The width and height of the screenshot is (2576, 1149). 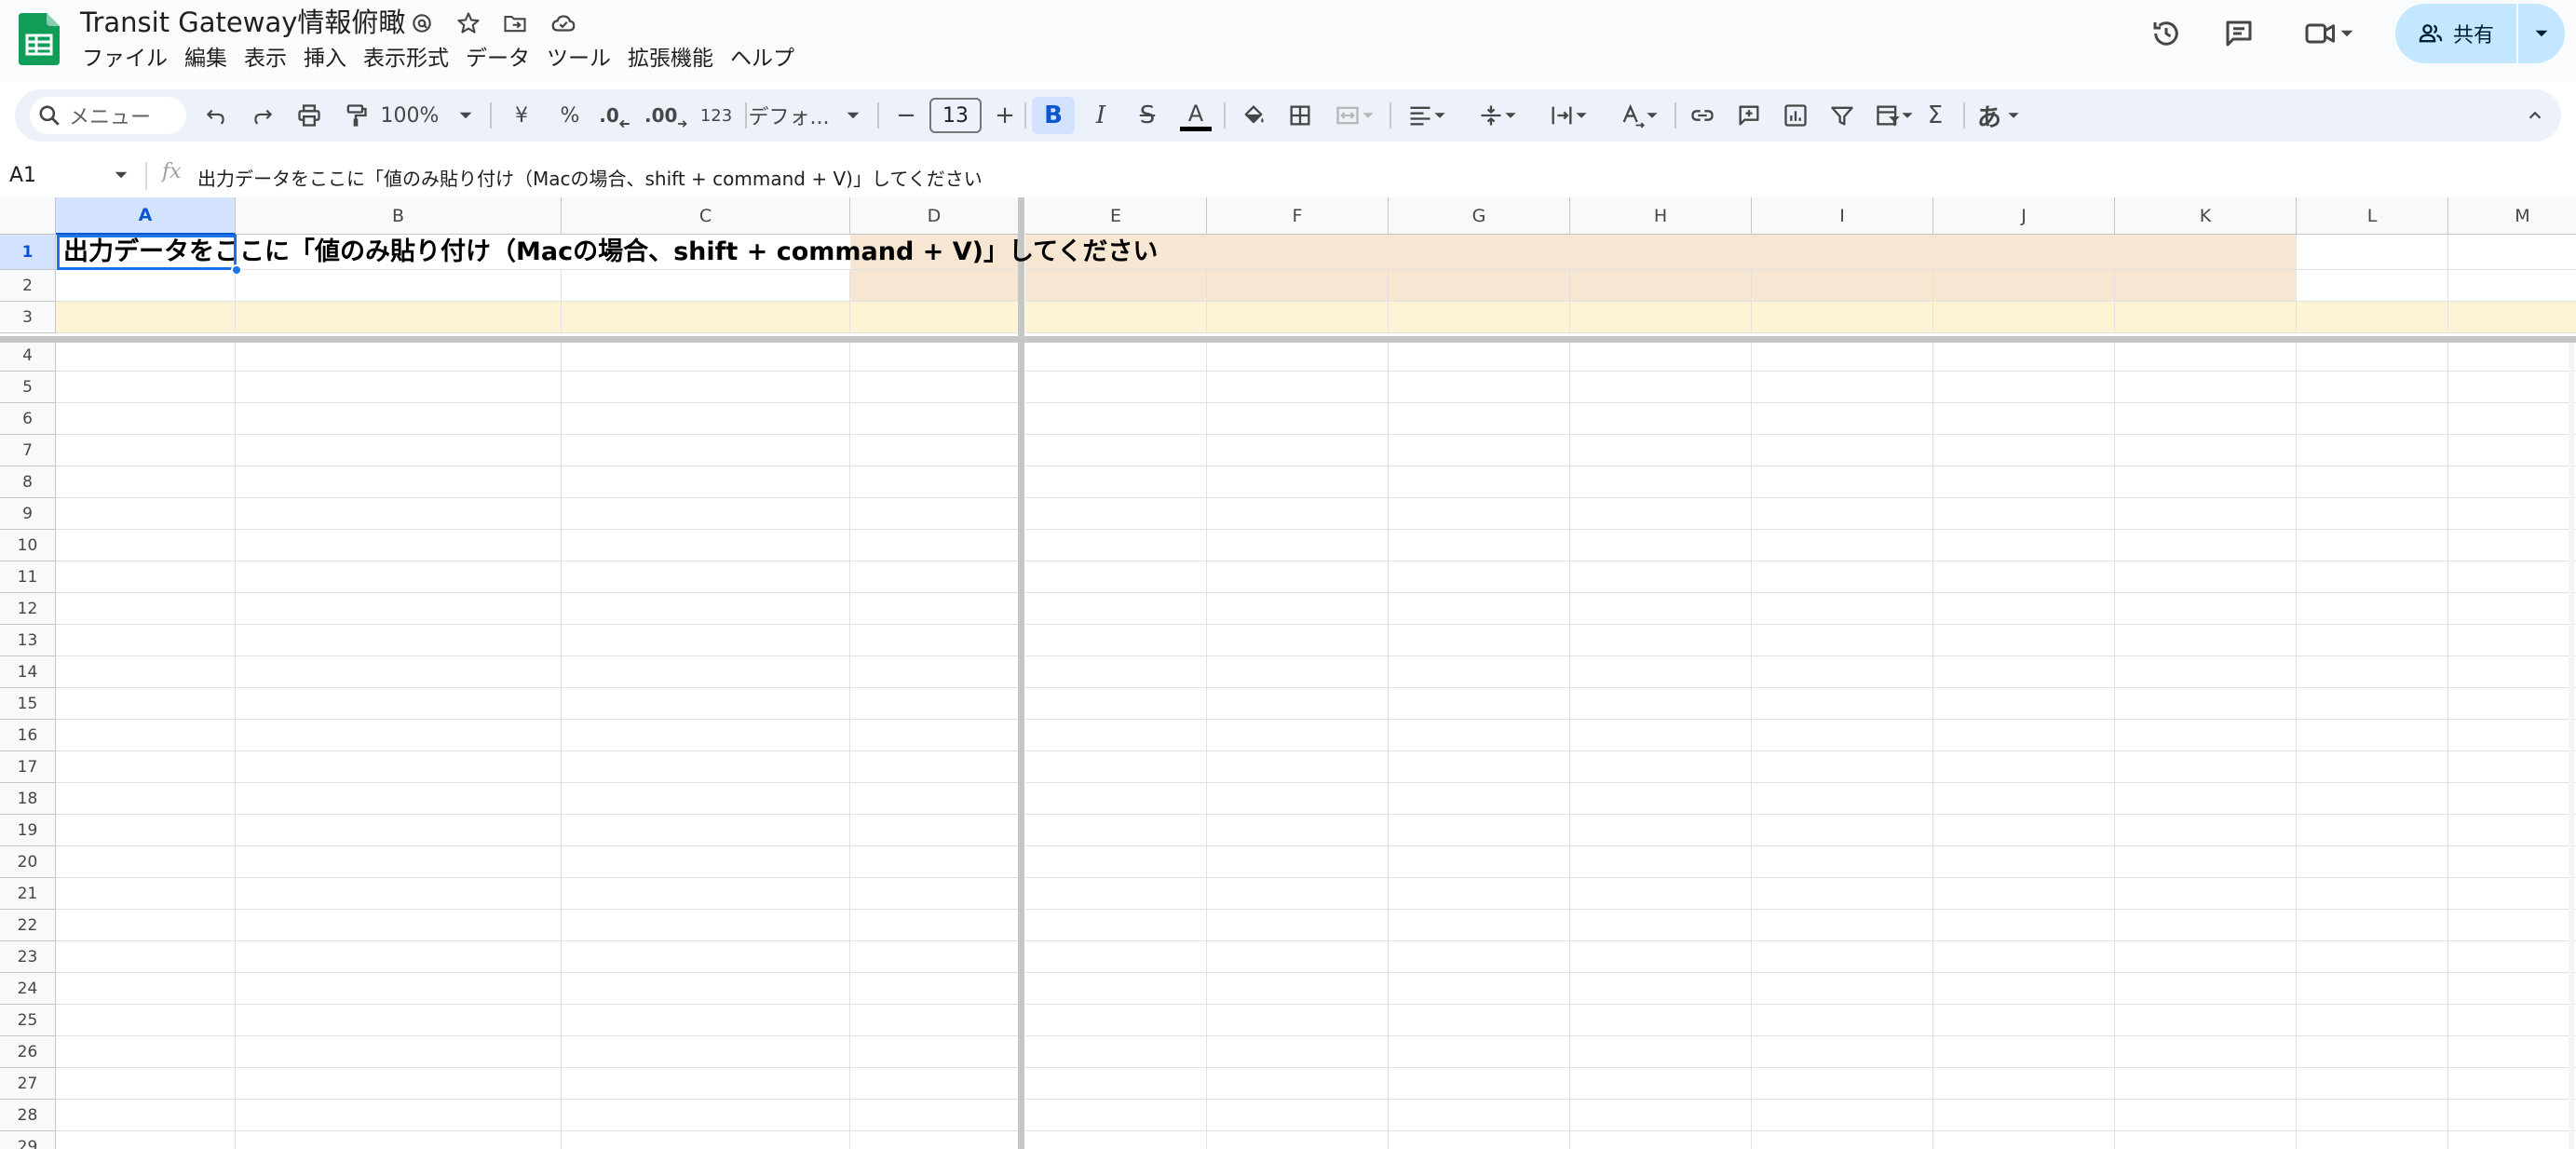 What do you see at coordinates (2206, 989) in the screenshot?
I see `cell-k24` at bounding box center [2206, 989].